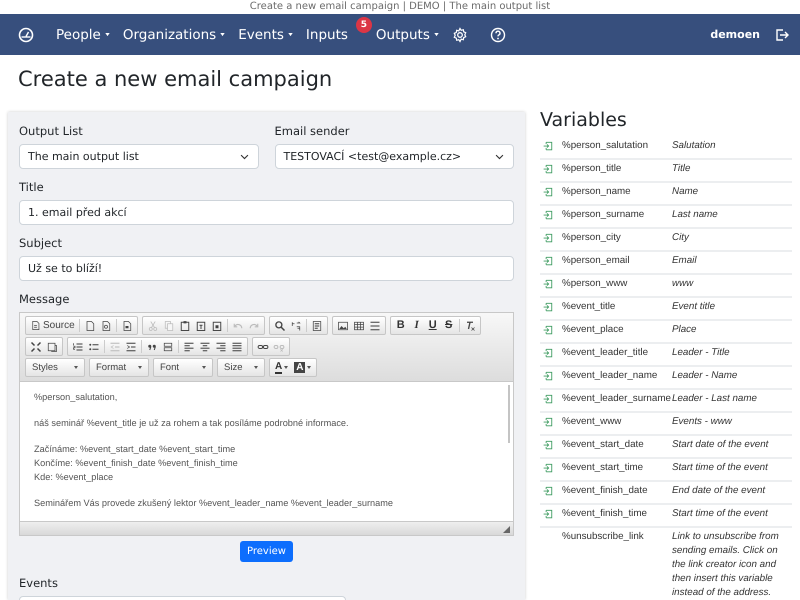  What do you see at coordinates (168, 346) in the screenshot?
I see `div-icon` at bounding box center [168, 346].